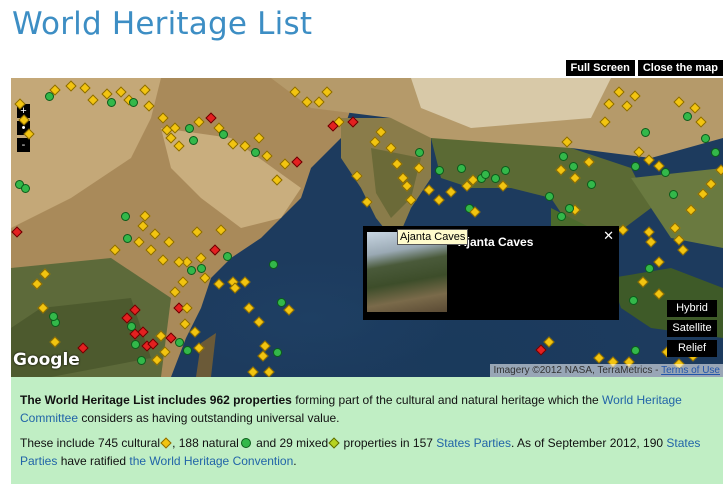  What do you see at coordinates (692, 348) in the screenshot?
I see `layer-relief-button: Relief` at bounding box center [692, 348].